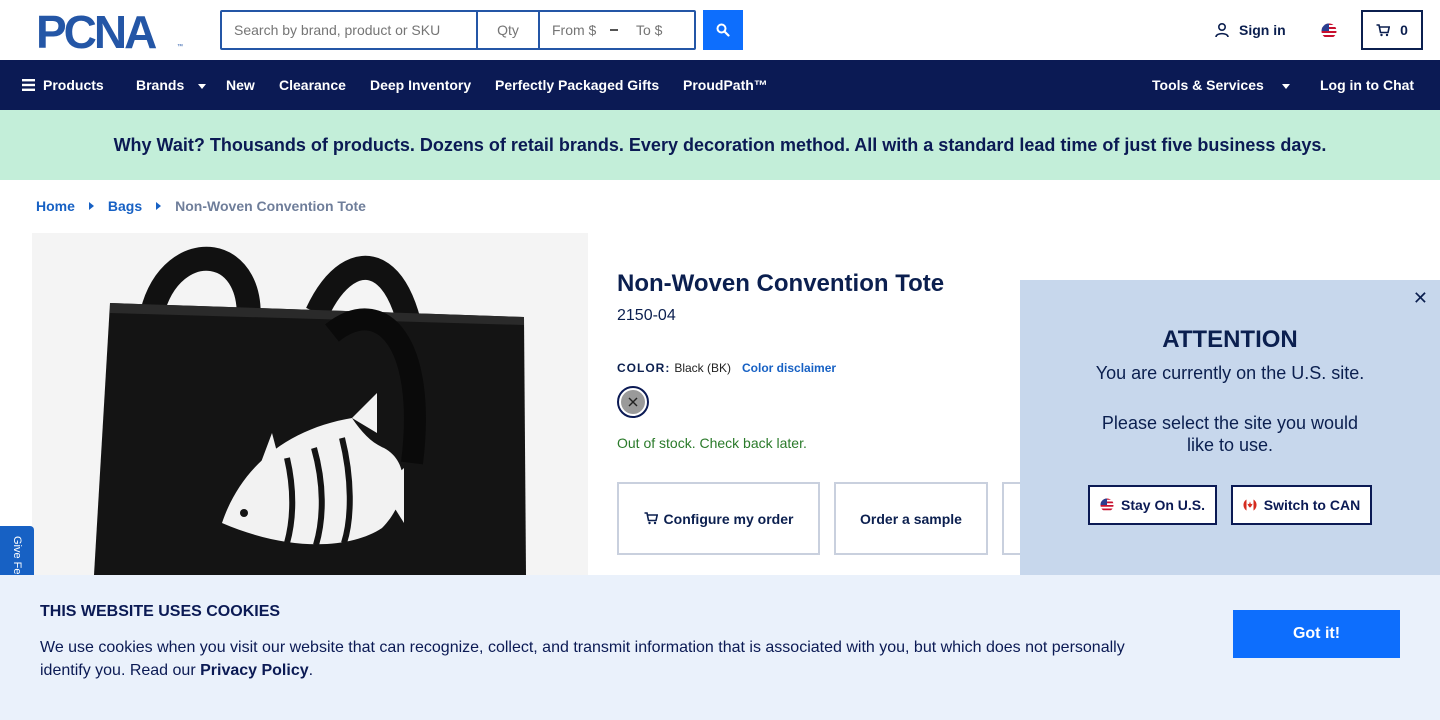  What do you see at coordinates (1163, 505) in the screenshot?
I see `stay-us-label: Stay On U.S.` at bounding box center [1163, 505].